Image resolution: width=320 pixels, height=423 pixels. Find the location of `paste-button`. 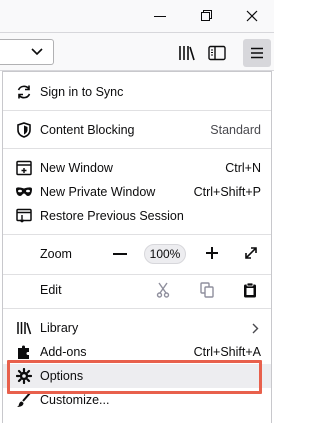

paste-button is located at coordinates (250, 291).